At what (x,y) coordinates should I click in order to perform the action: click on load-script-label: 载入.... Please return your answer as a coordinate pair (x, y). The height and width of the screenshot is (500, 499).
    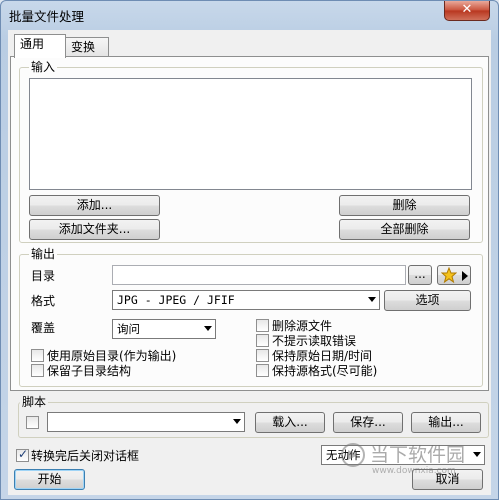
    Looking at the image, I should click on (290, 422).